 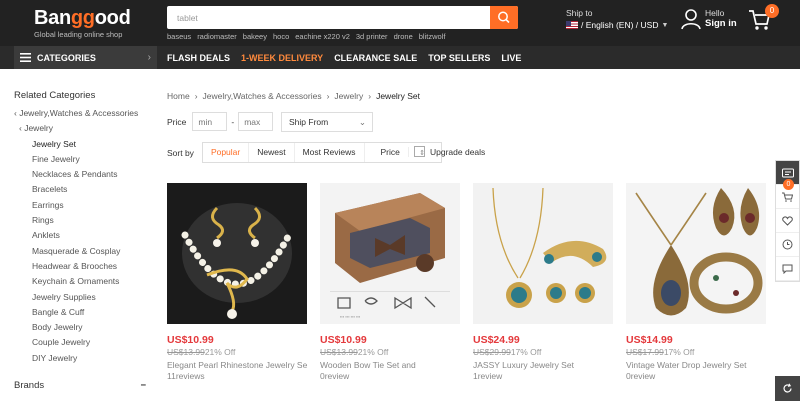 I want to click on hot-word: hoco, so click(x=281, y=36).